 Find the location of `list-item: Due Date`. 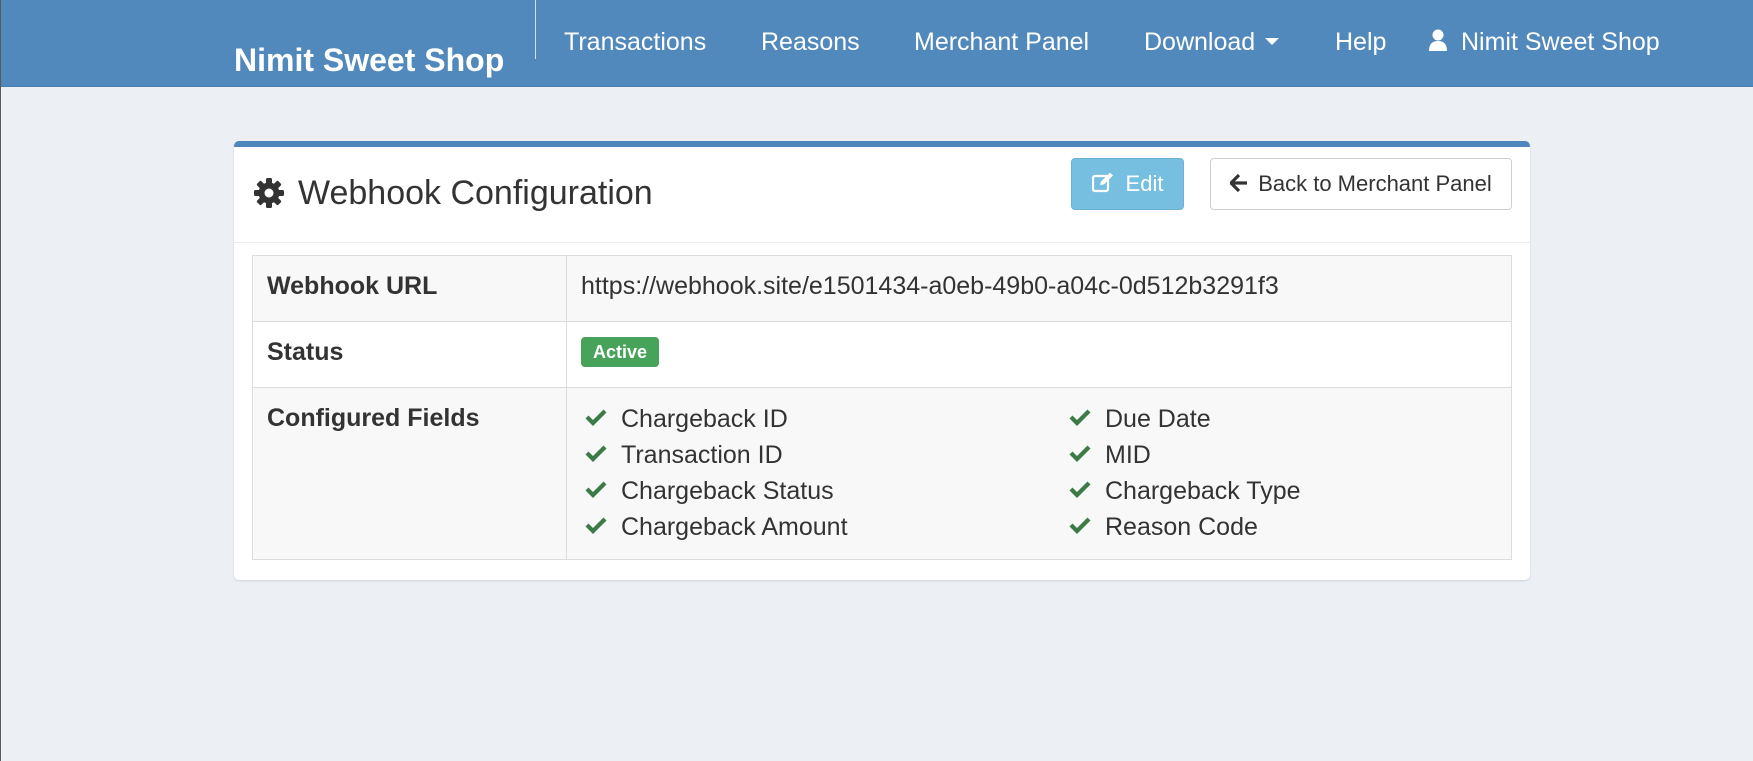

list-item: Due Date is located at coordinates (1265, 421).